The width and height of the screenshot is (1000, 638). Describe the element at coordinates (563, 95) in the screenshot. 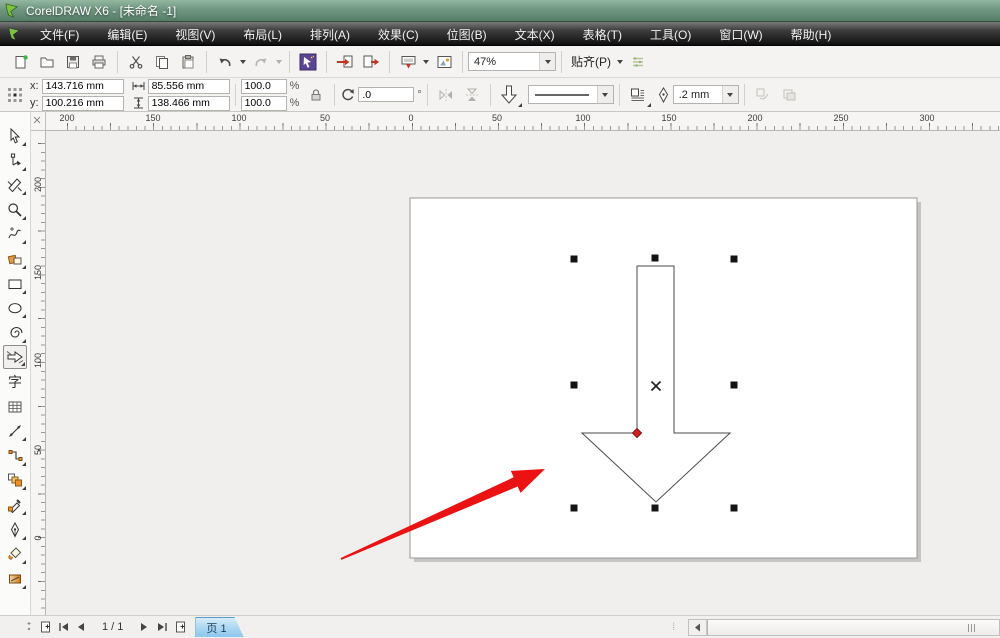

I see `outline-style-preview` at that location.